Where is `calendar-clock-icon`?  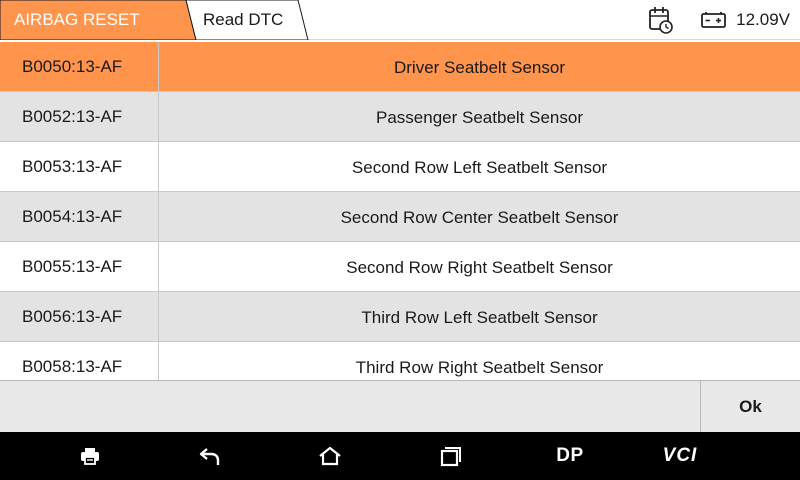 calendar-clock-icon is located at coordinates (661, 20).